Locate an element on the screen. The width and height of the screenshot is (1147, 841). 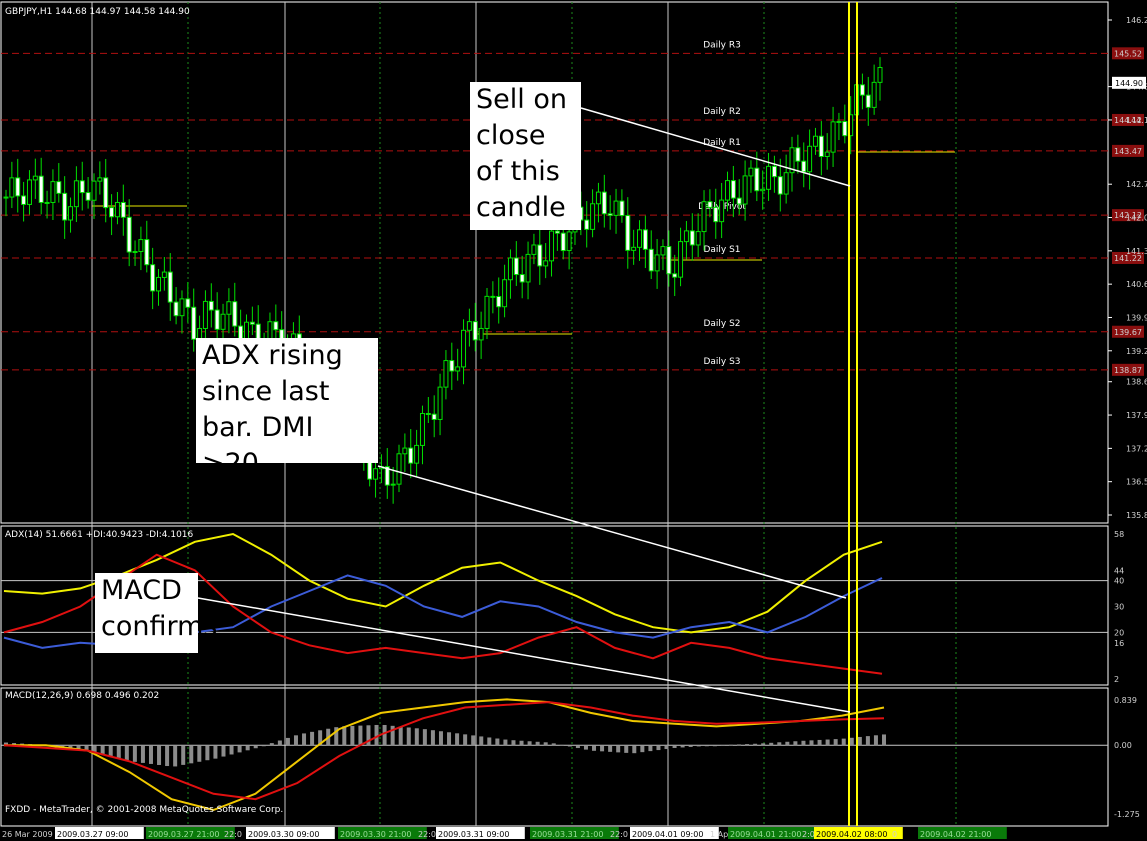
time-label-17: 2009.04.02 08:00 is located at coordinates (851, 834).